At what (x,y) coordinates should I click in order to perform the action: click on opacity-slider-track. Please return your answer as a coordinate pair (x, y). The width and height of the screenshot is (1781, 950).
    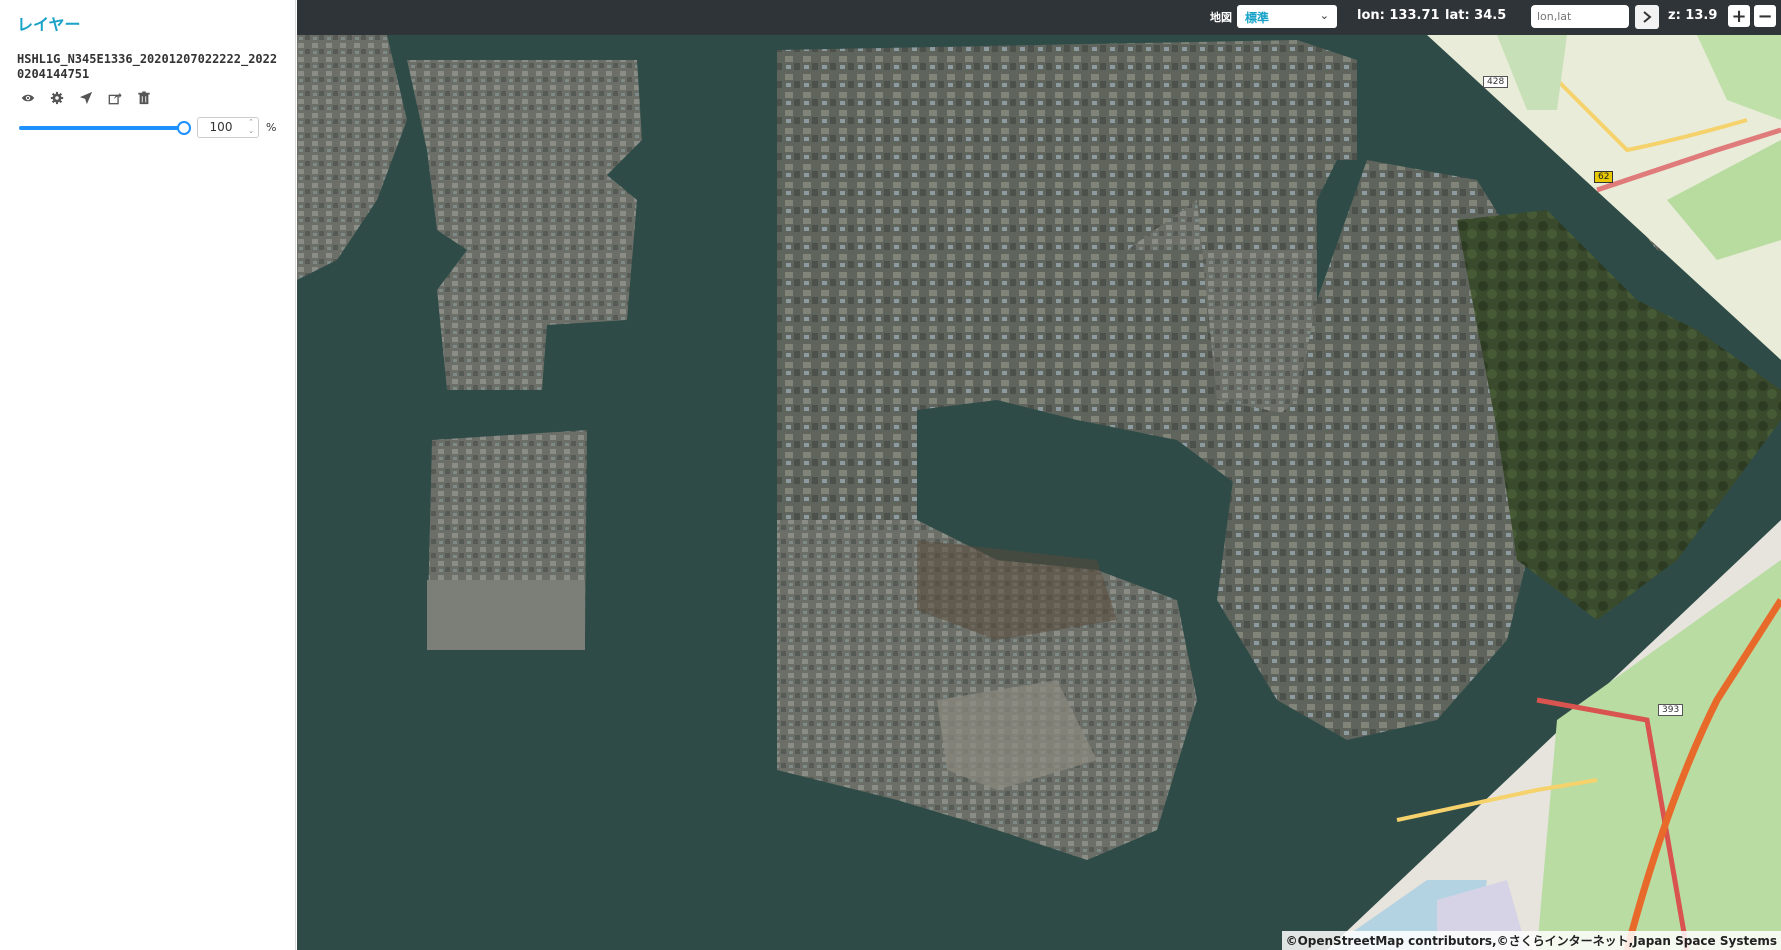
    Looking at the image, I should click on (102, 128).